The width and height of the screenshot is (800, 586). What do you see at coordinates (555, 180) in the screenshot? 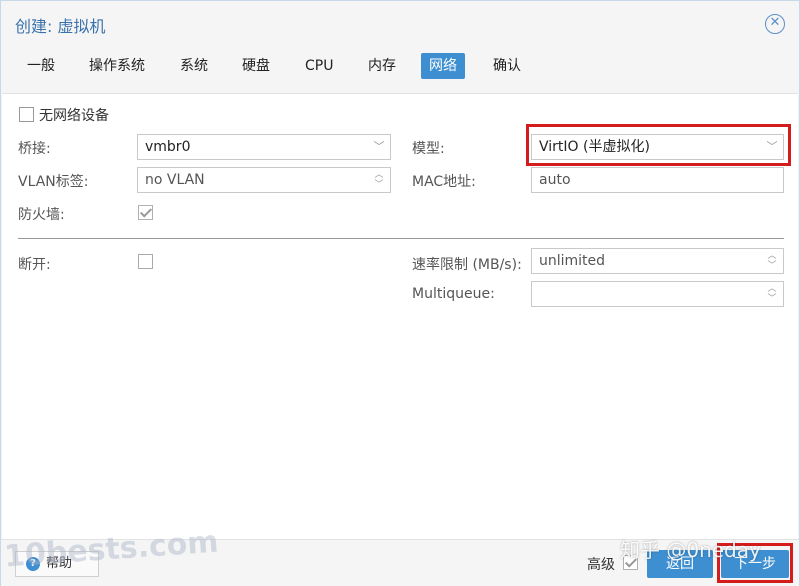
I see `mac-value: auto` at bounding box center [555, 180].